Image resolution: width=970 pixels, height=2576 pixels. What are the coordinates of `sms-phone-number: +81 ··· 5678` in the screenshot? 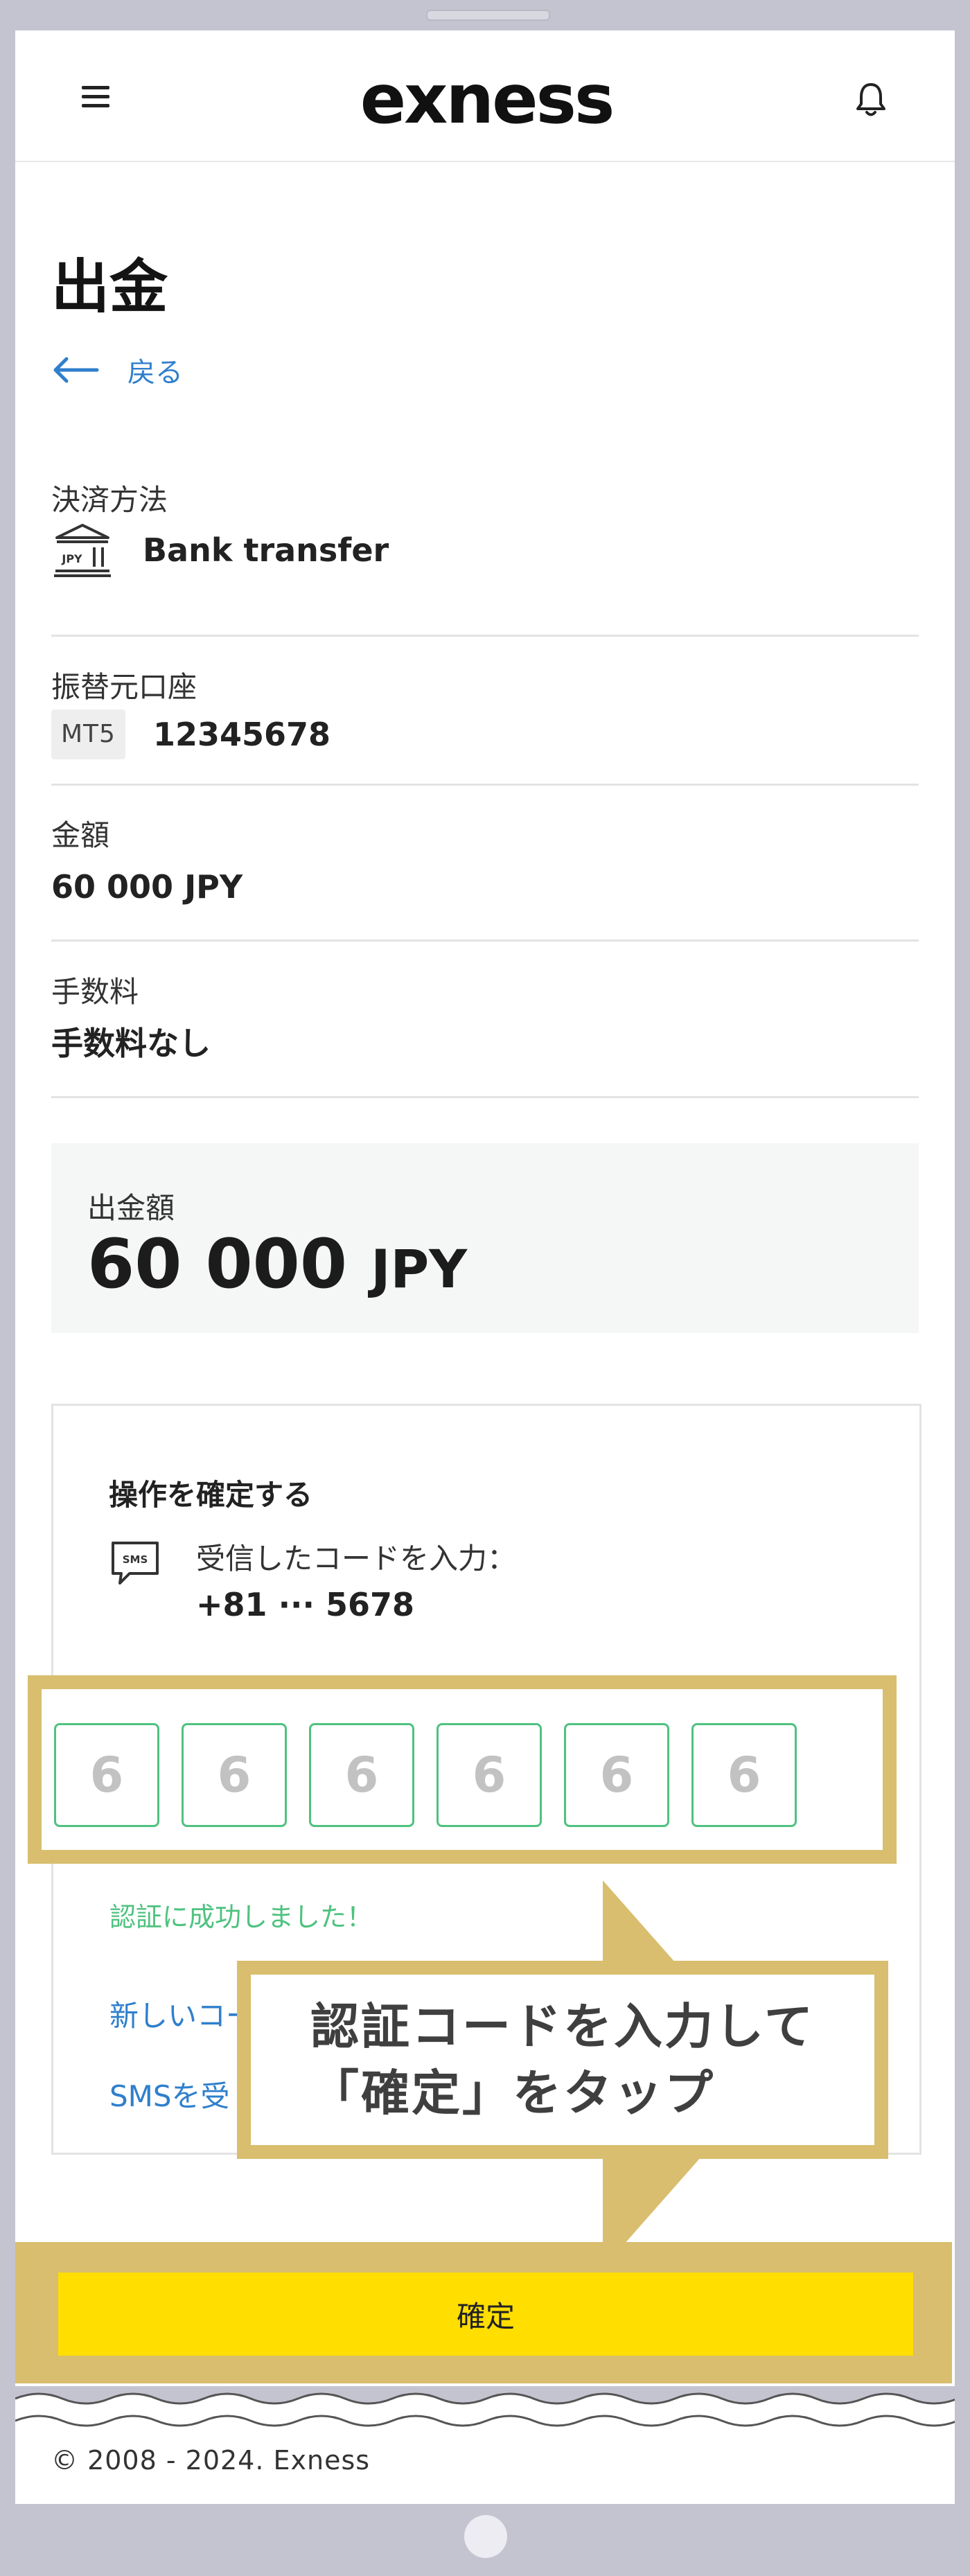 It's located at (305, 1604).